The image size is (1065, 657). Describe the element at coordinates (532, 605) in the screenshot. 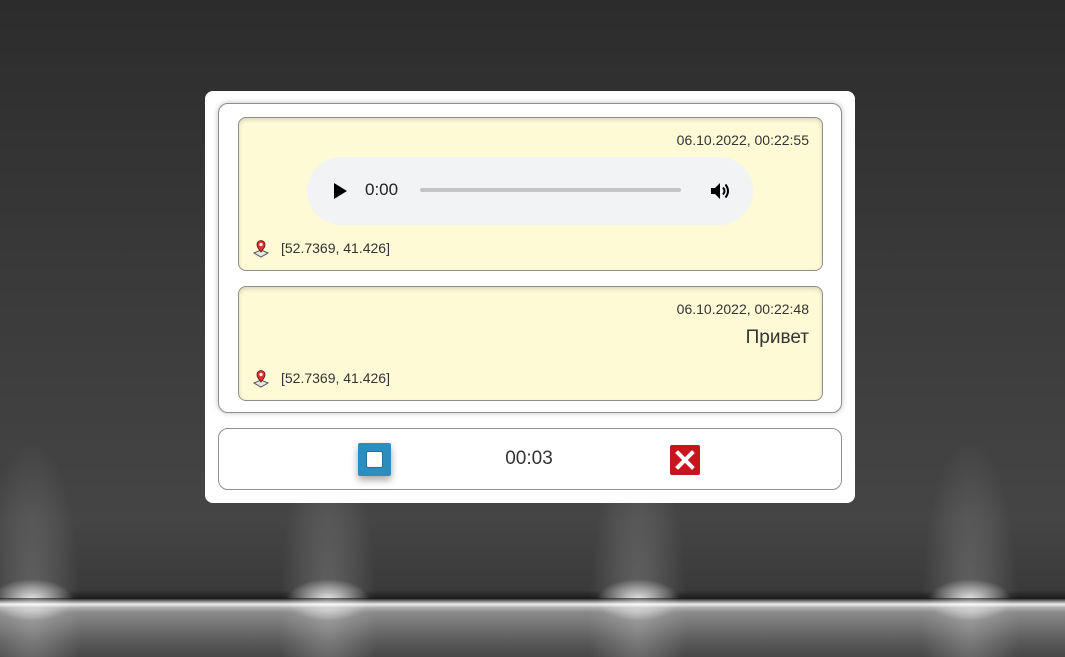

I see `background-floor-light` at that location.